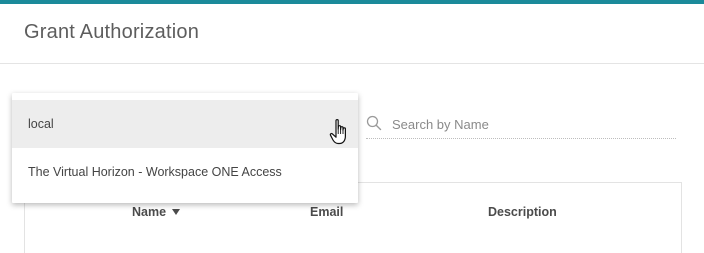 The image size is (704, 253). I want to click on dropdown-option-local: local, so click(185, 124).